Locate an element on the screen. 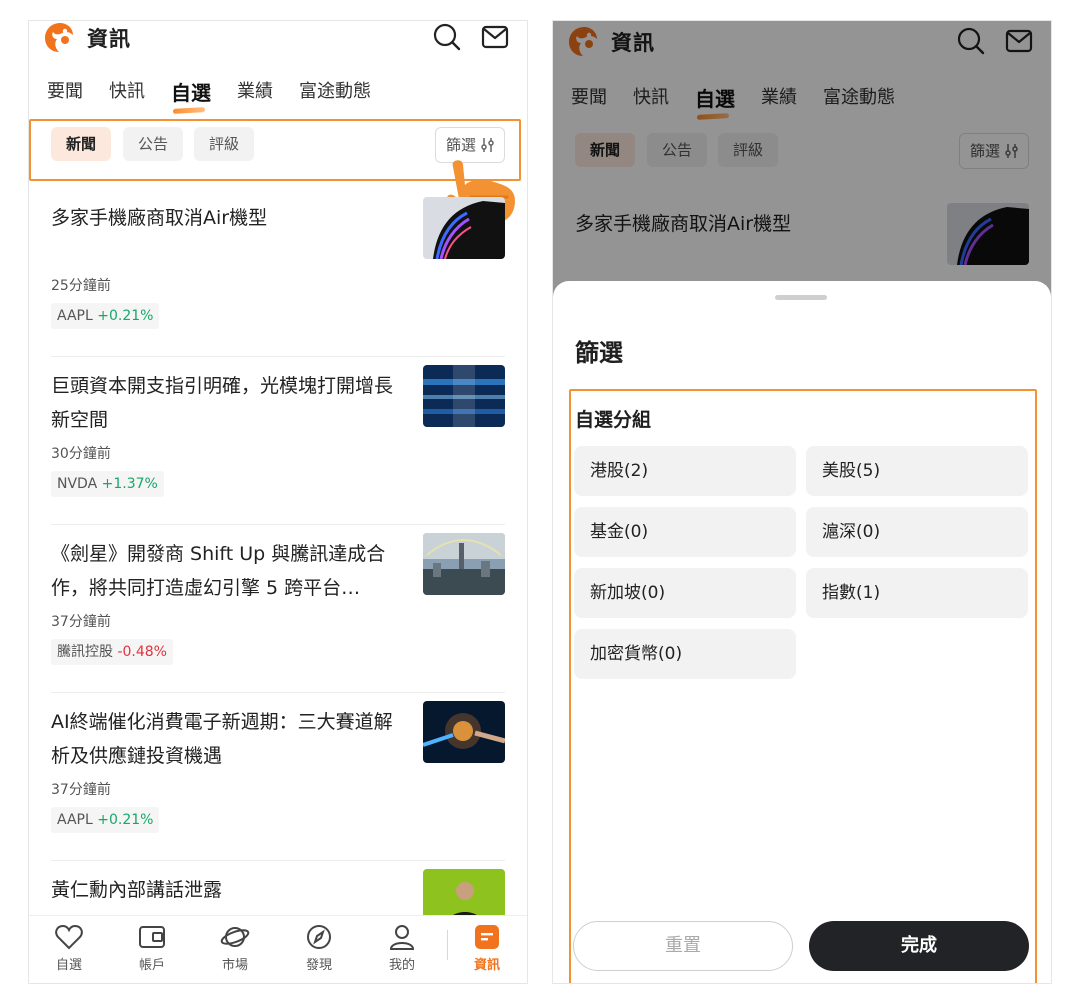 Image resolution: width=1080 pixels, height=1004 pixels. news-time: 25分鐘前 is located at coordinates (81, 286).